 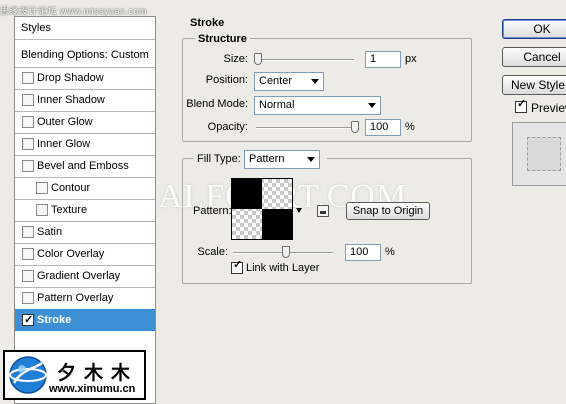 What do you see at coordinates (42, 188) in the screenshot?
I see `contour-checkbox` at bounding box center [42, 188].